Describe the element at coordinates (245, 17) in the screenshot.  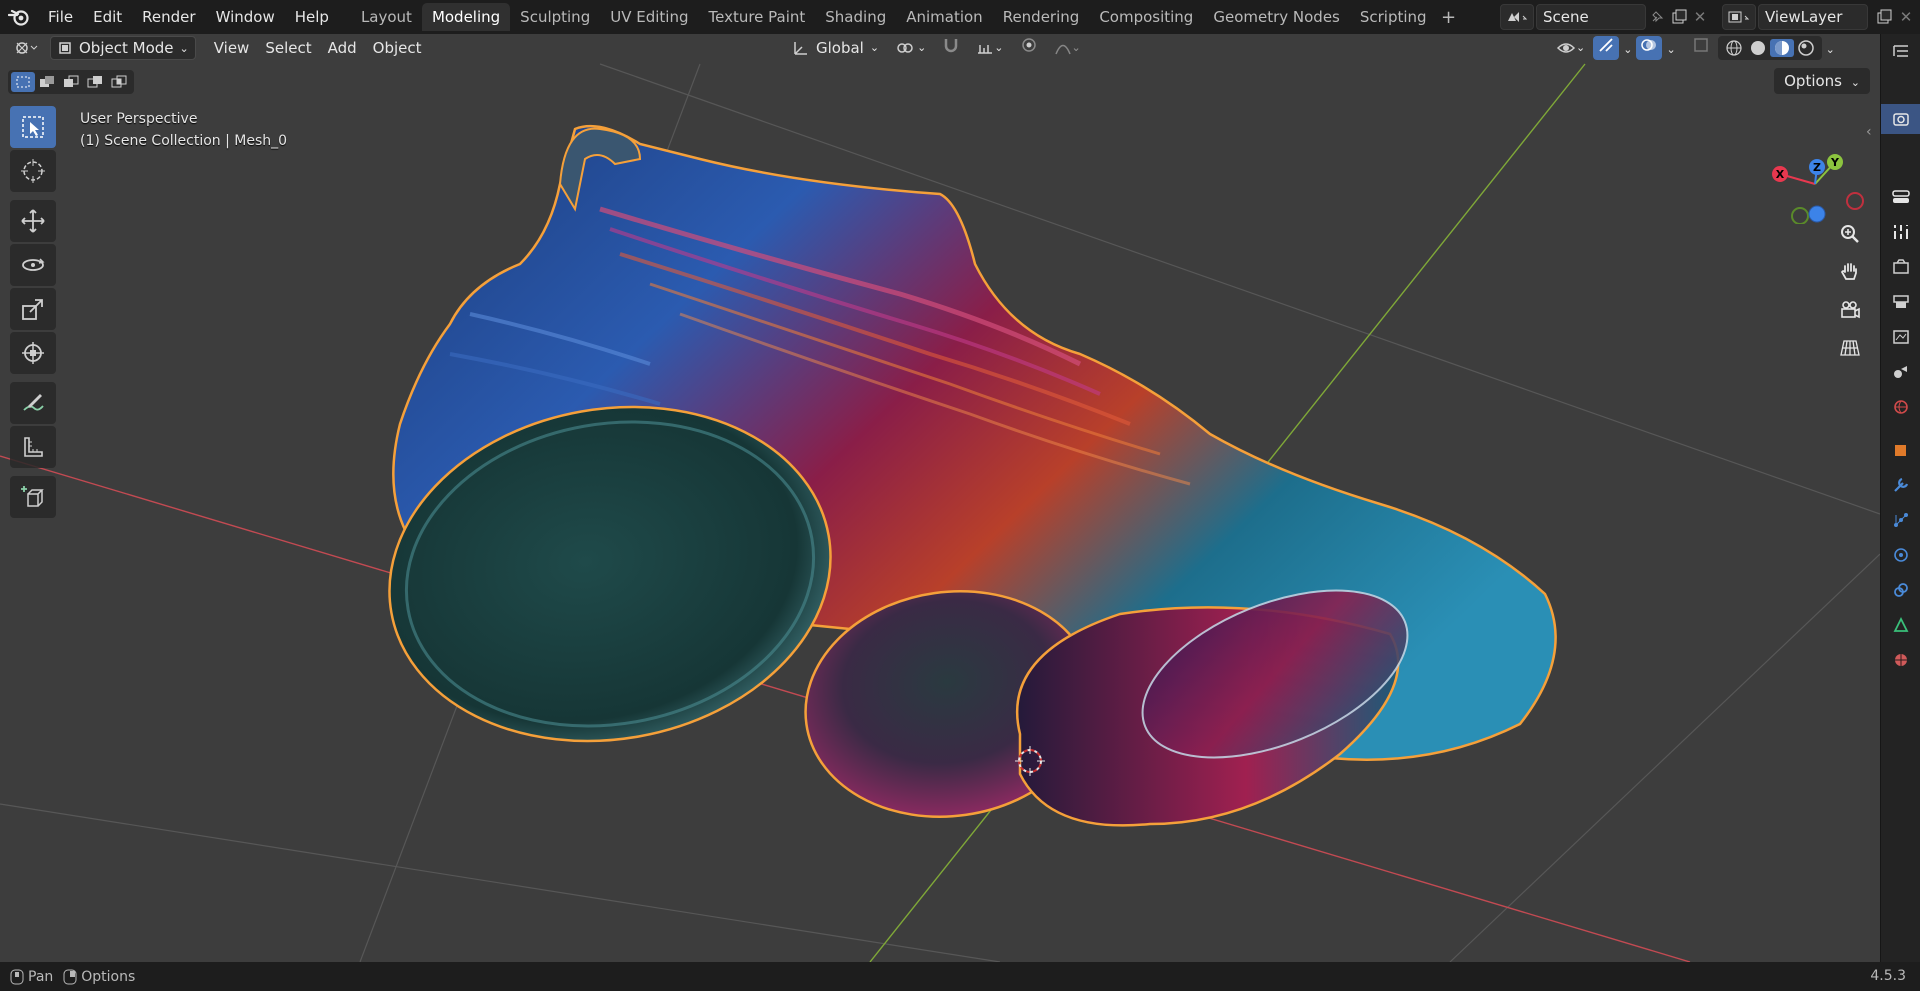
I see `menu-window: Window` at that location.